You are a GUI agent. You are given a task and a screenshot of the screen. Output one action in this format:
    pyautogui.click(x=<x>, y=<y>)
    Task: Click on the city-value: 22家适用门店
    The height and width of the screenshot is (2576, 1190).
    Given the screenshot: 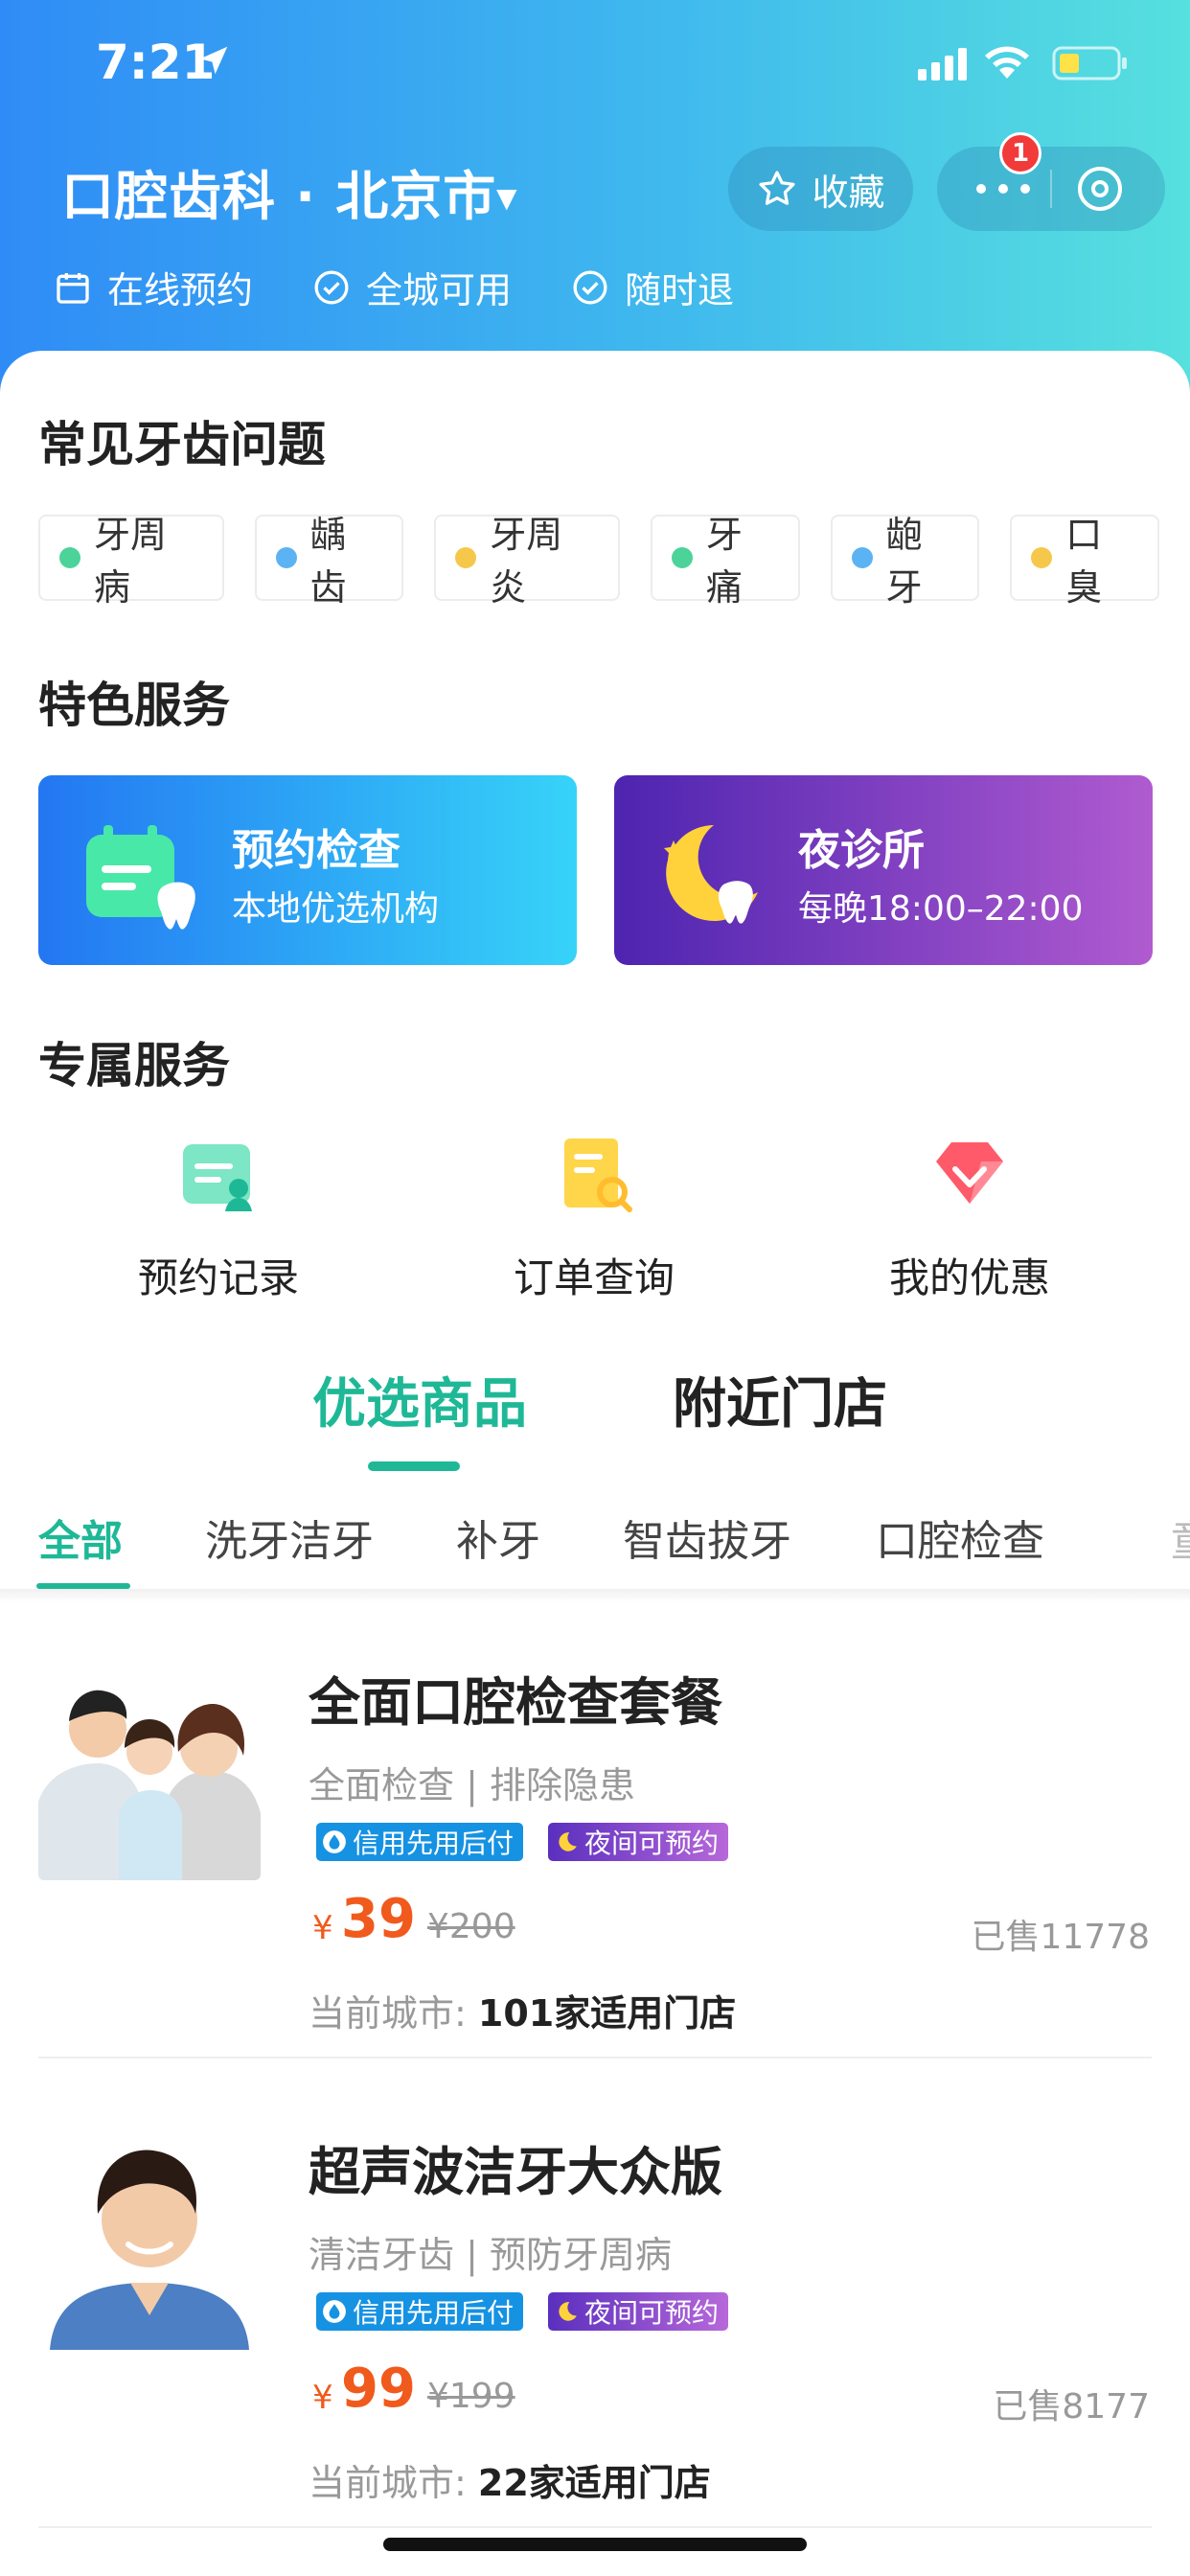 What is the action you would take?
    pyautogui.click(x=594, y=2483)
    